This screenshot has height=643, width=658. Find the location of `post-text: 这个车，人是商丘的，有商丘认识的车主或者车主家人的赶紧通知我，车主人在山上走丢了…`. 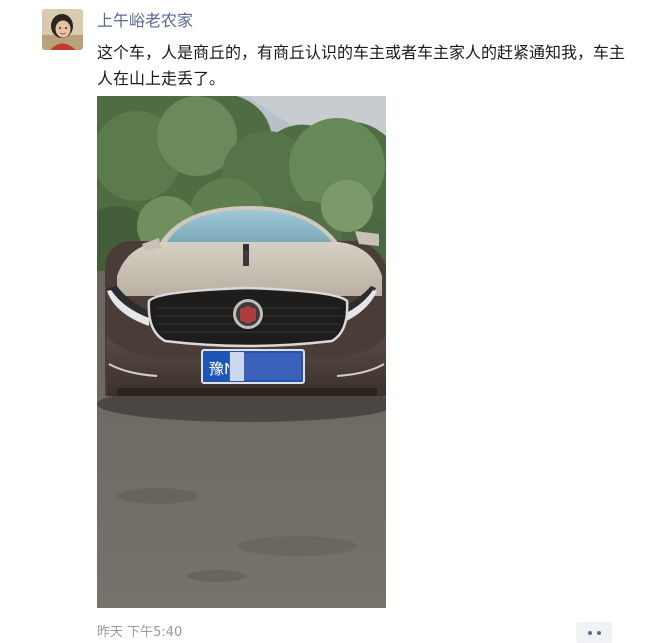

post-text: 这个车，人是商丘的，有商丘认识的车主或者车主家人的赶紧通知我，车主人在山上走丢了… is located at coordinates (361, 65).